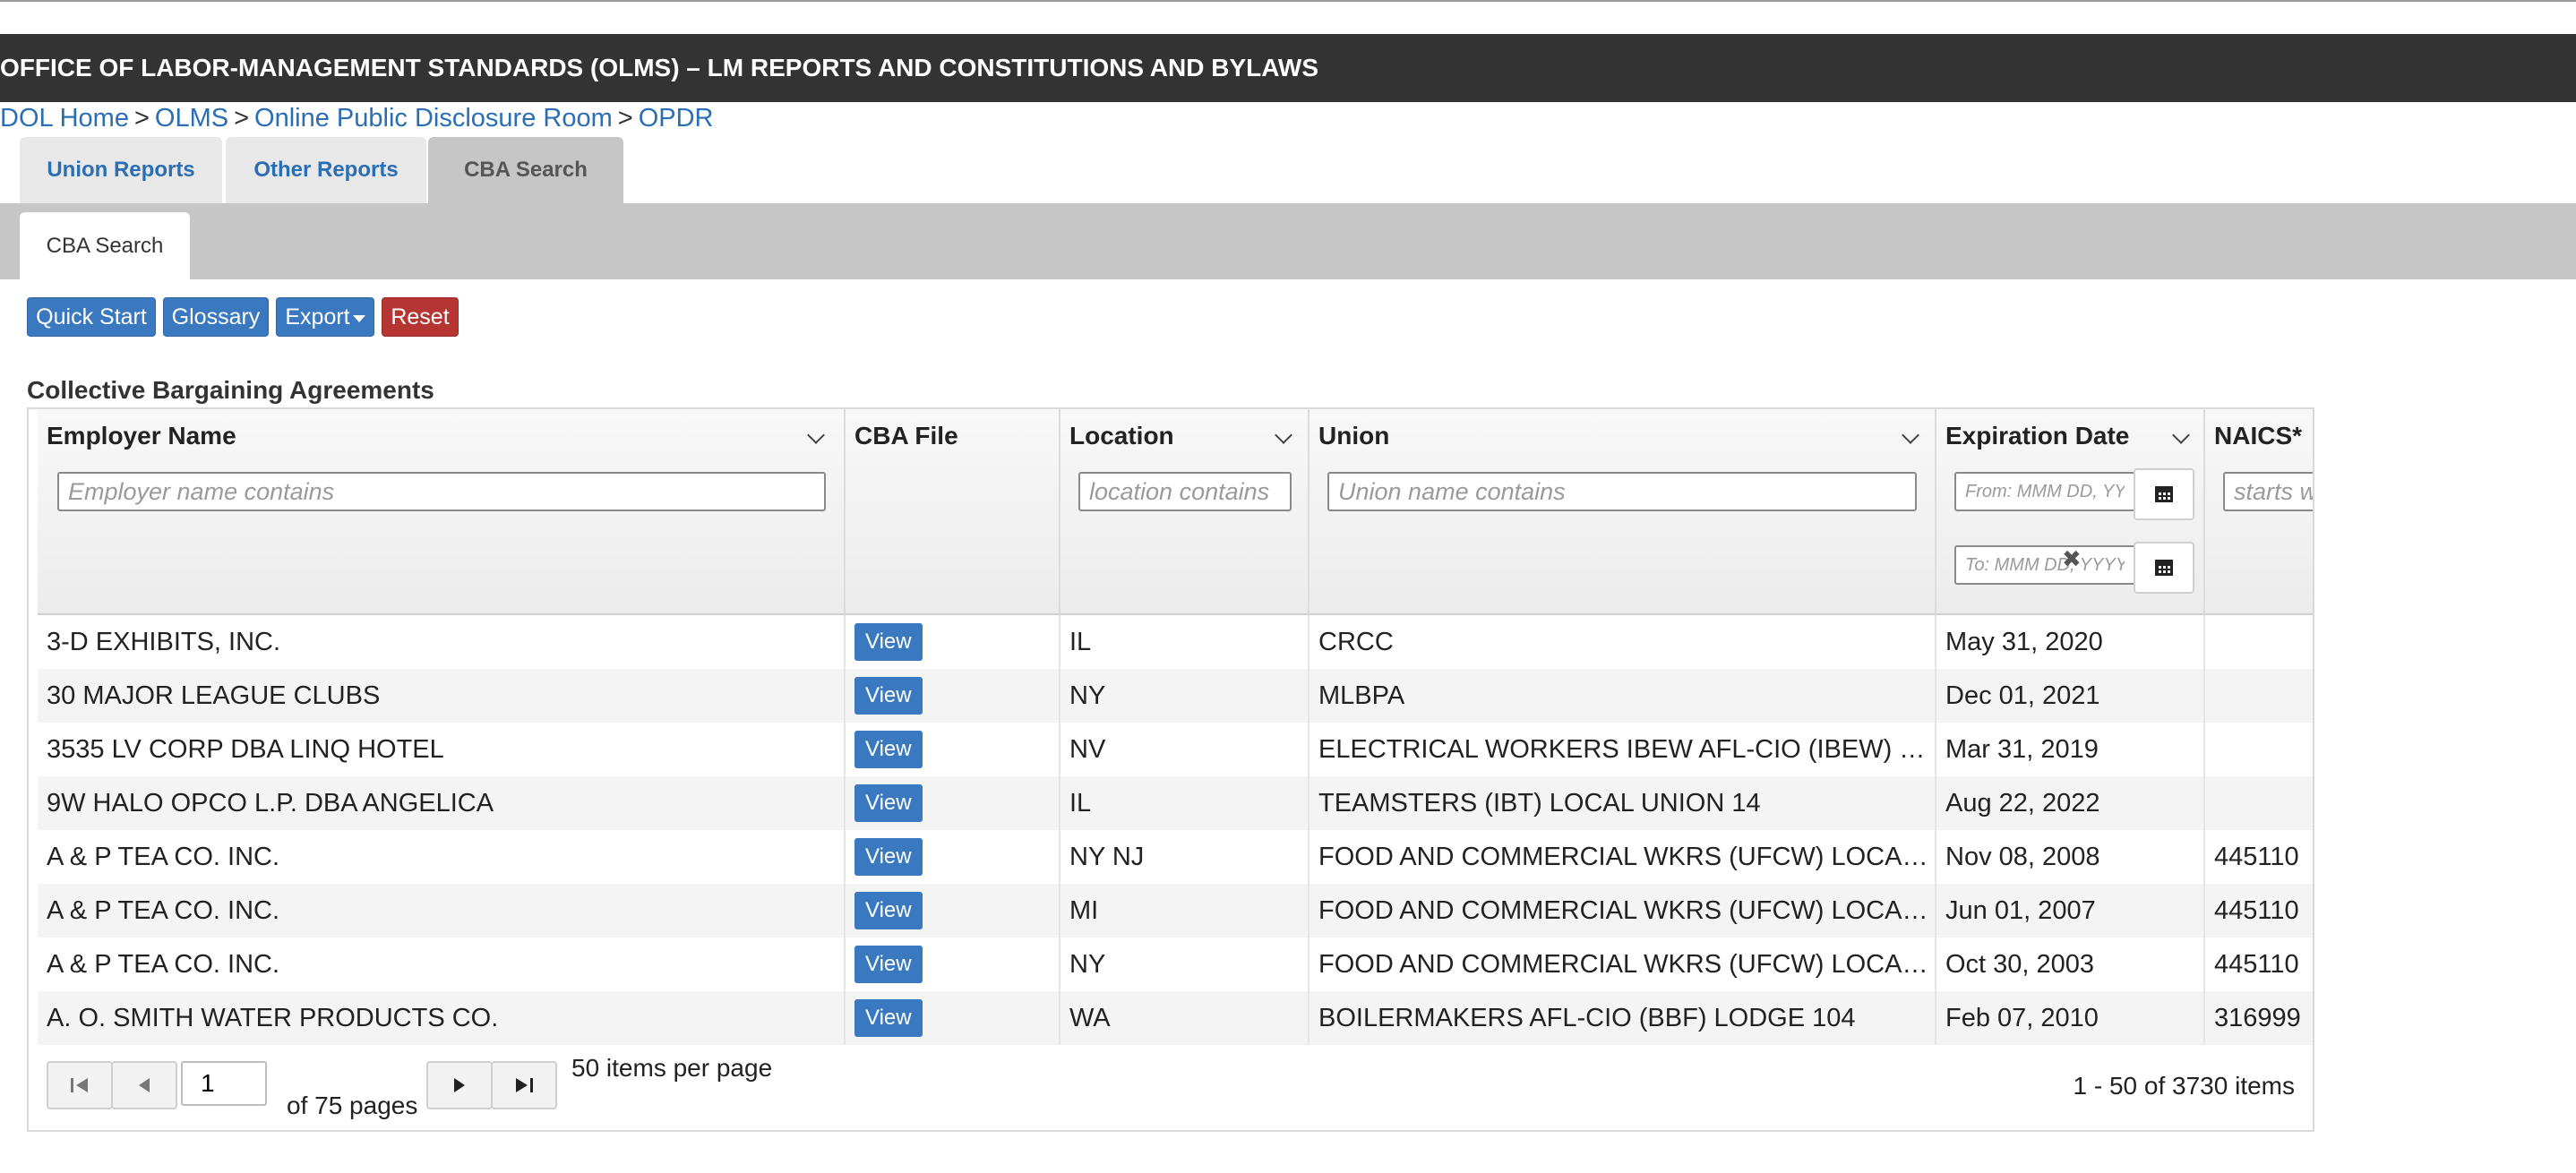  I want to click on cell-expiration: Mar 31, 2019, so click(2070, 750).